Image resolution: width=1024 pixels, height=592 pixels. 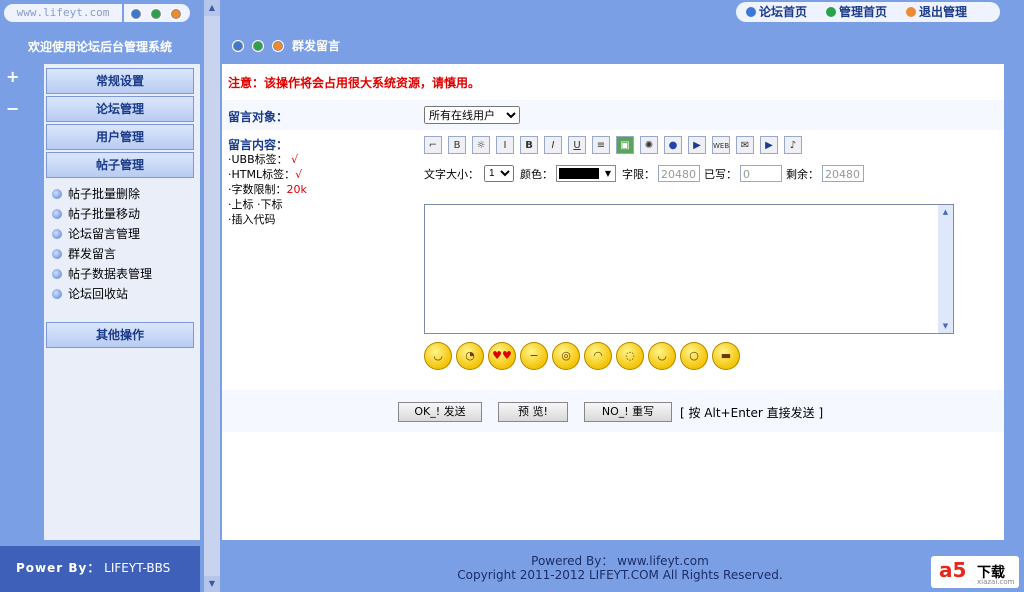 What do you see at coordinates (689, 269) in the screenshot?
I see `message-editor` at bounding box center [689, 269].